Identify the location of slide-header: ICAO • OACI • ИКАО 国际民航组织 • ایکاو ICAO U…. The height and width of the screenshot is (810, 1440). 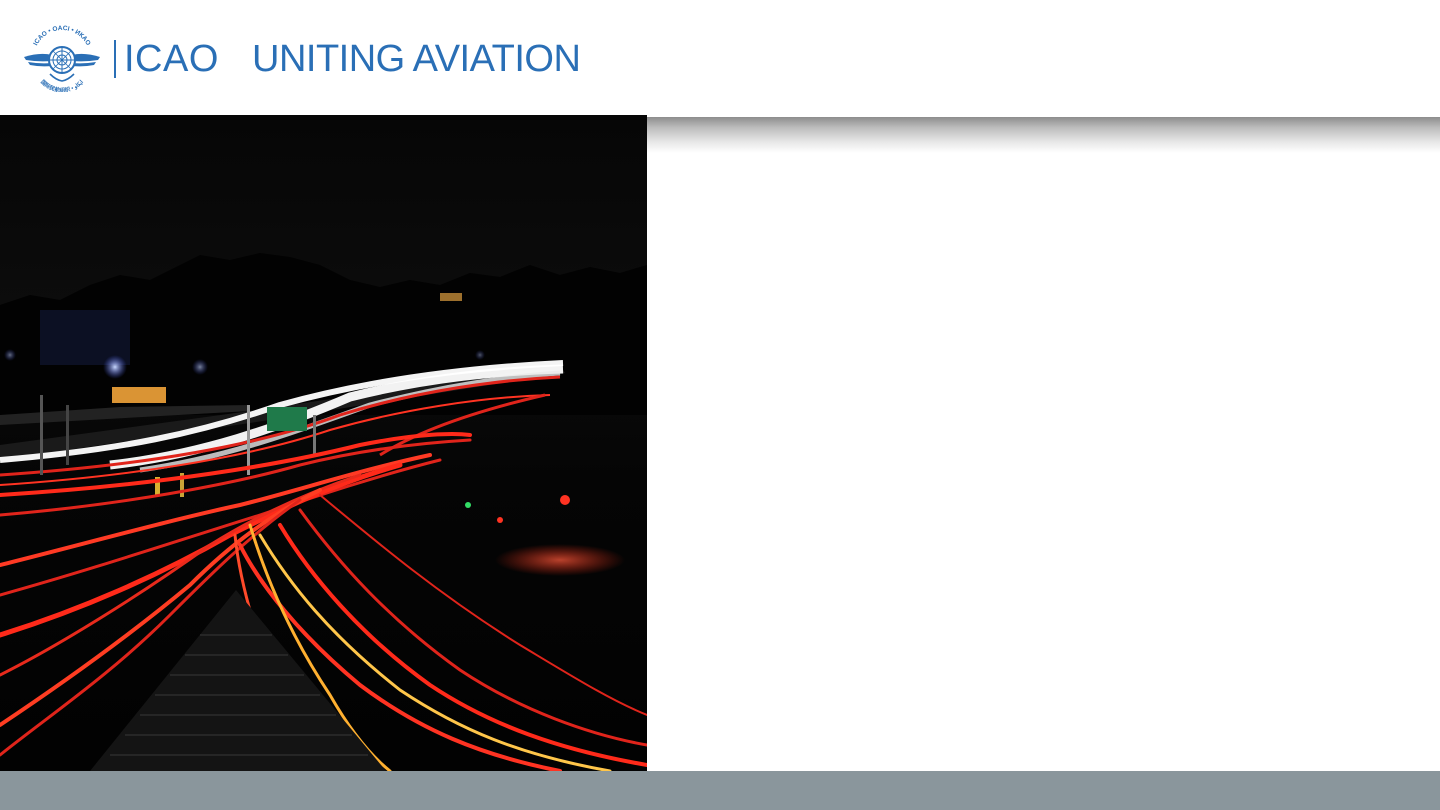
(720, 57).